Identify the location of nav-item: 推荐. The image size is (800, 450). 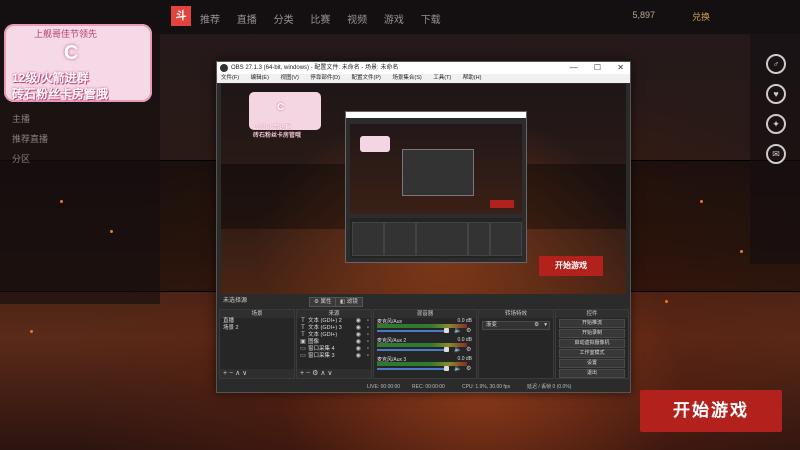
(210, 20).